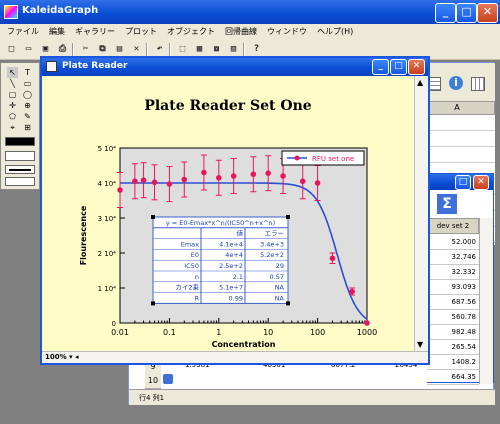 The image size is (500, 424). Describe the element at coordinates (268, 332) in the screenshot. I see `x-tick-label: 10` at that location.